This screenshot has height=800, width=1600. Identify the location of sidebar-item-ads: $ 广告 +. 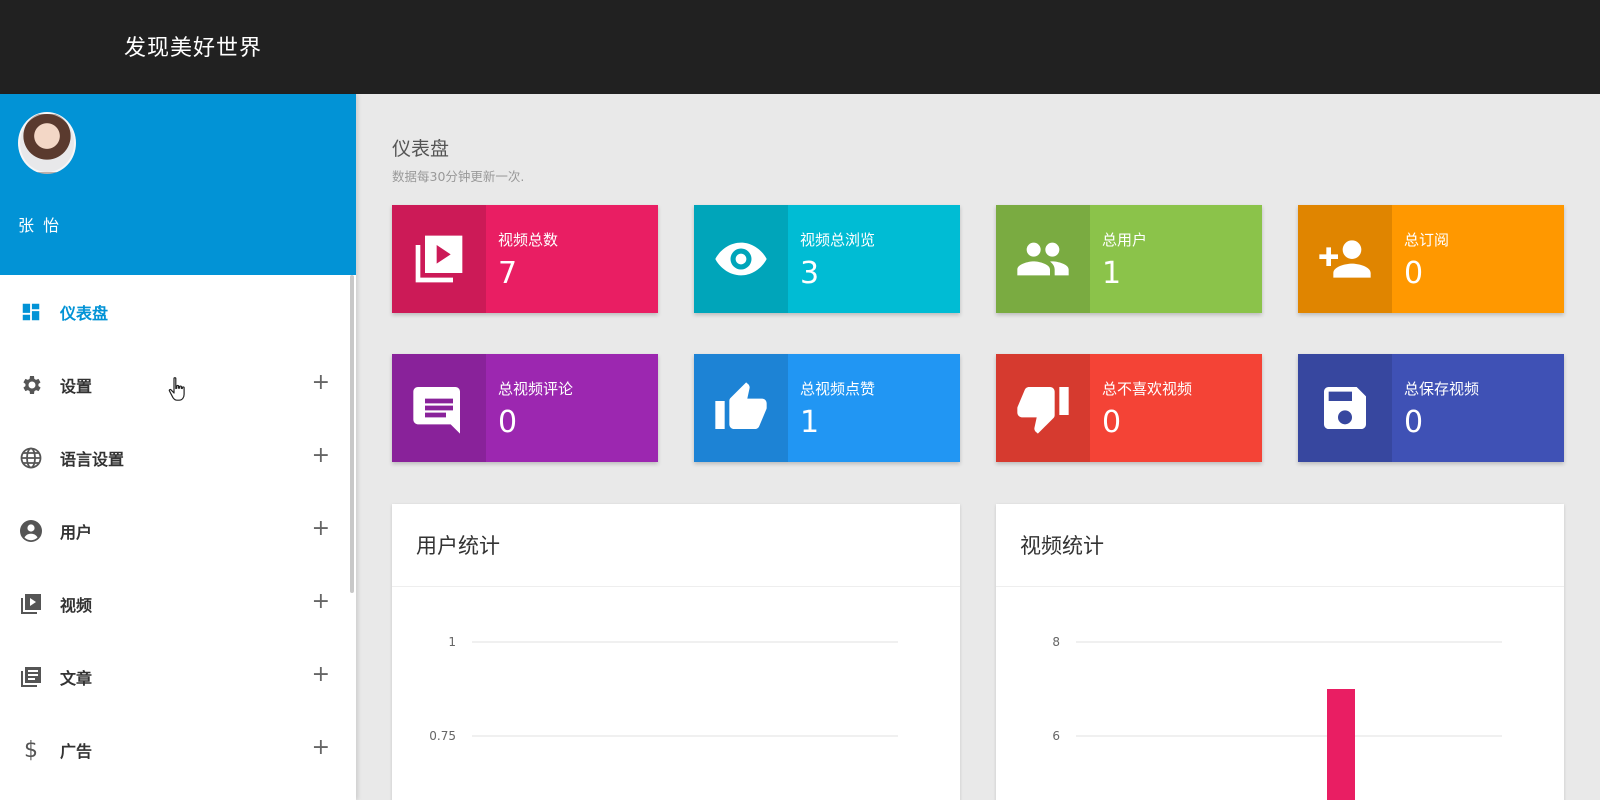
(175, 749).